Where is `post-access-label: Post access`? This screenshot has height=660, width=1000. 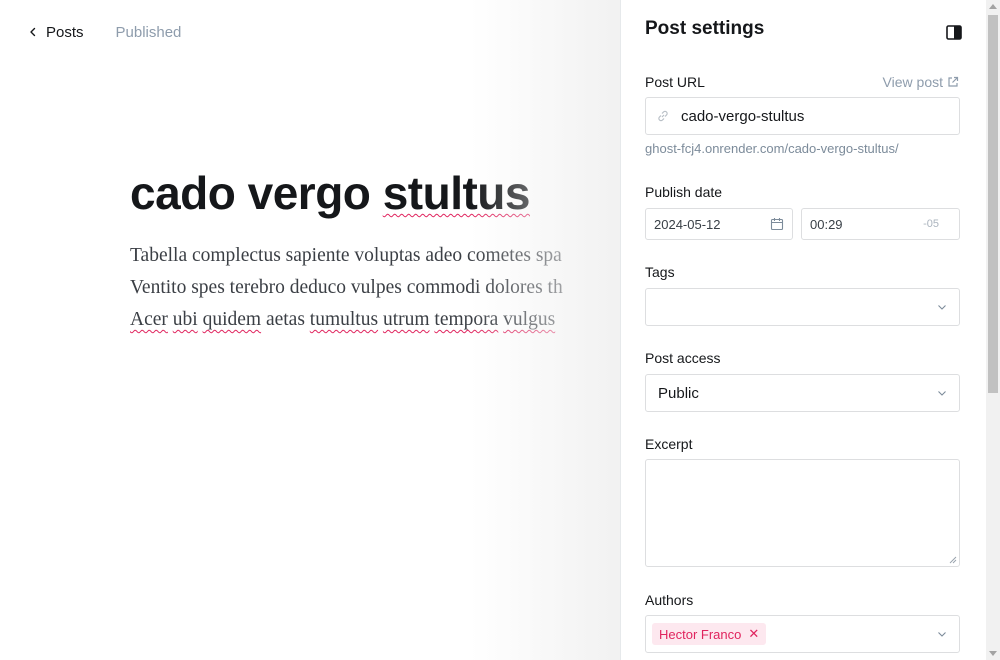 post-access-label: Post access is located at coordinates (683, 358).